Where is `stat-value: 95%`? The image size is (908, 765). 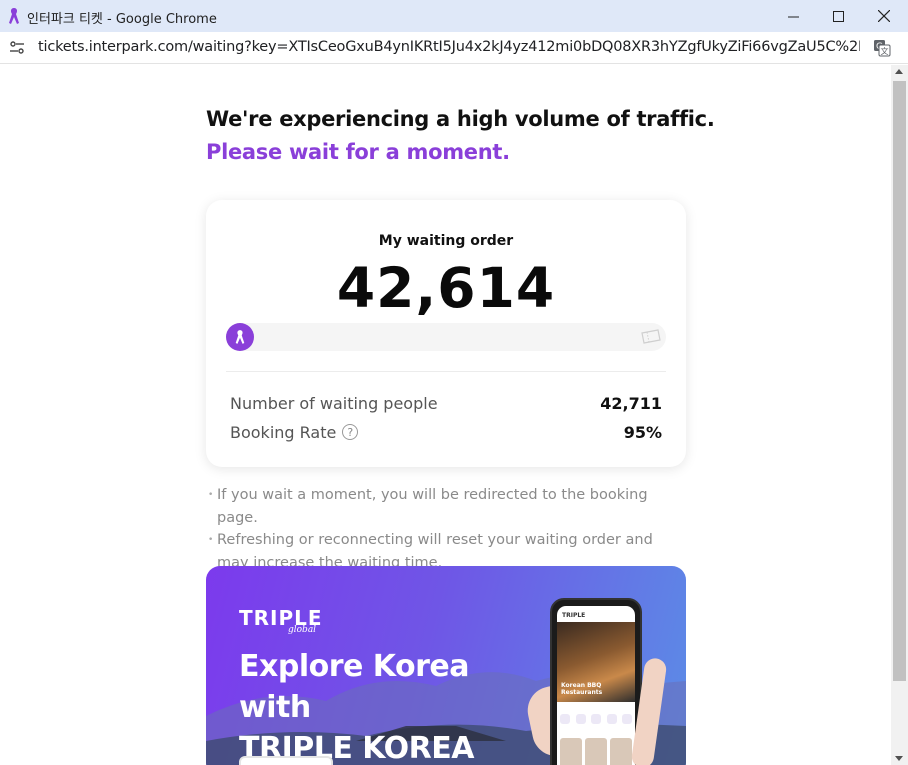
stat-value: 95% is located at coordinates (642, 432).